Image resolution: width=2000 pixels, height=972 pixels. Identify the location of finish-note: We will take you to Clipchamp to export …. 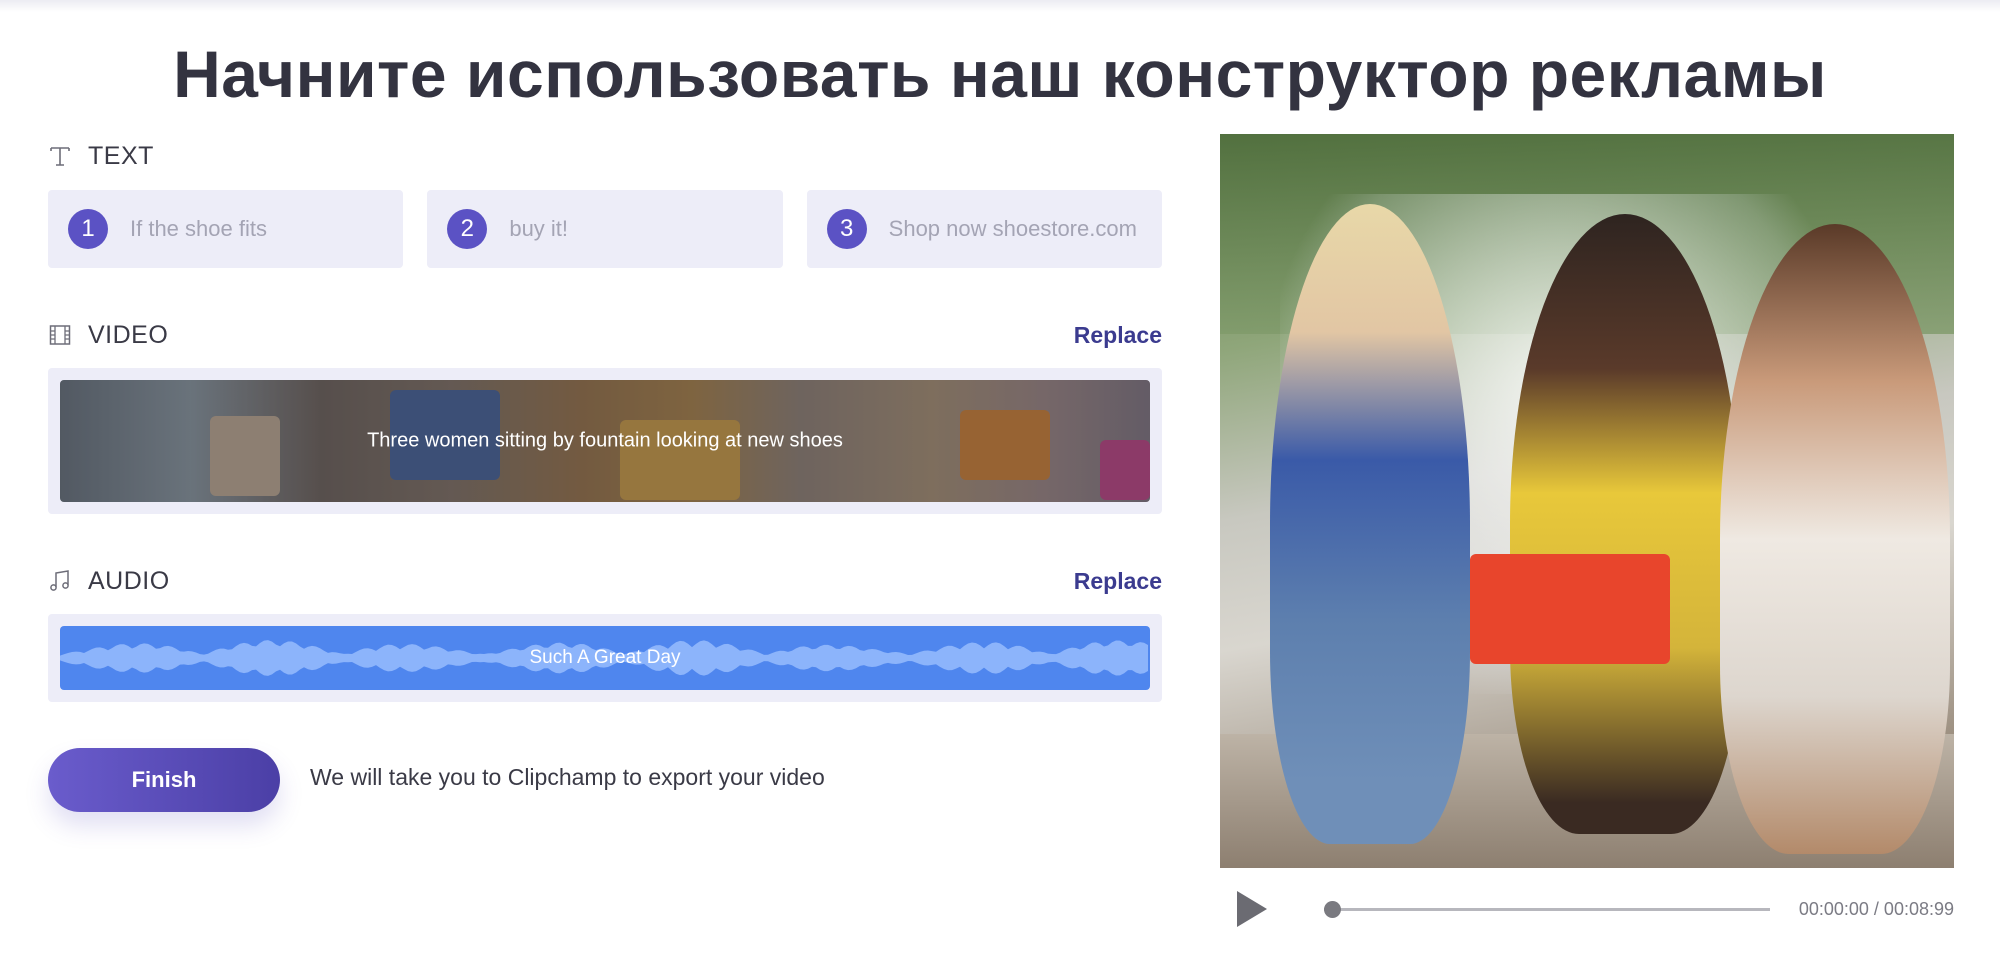
(567, 777).